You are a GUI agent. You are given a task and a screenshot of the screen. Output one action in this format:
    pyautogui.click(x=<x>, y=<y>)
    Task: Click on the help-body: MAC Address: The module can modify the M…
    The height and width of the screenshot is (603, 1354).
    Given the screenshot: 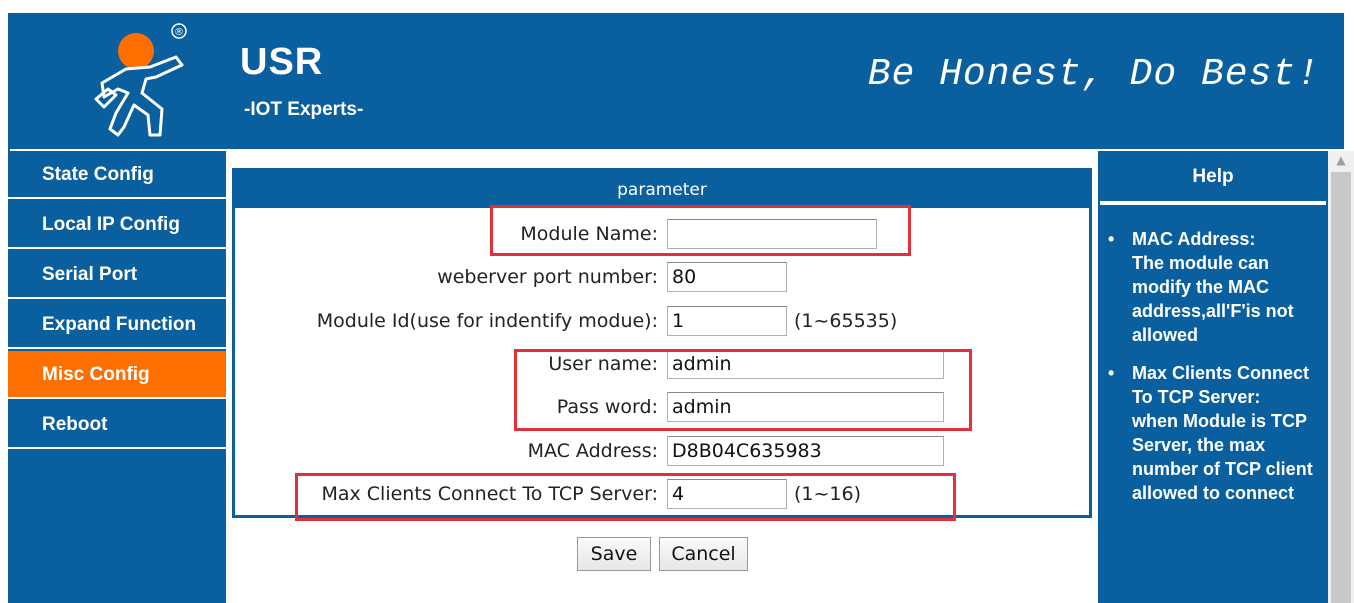 What is the action you would take?
    pyautogui.click(x=1213, y=404)
    